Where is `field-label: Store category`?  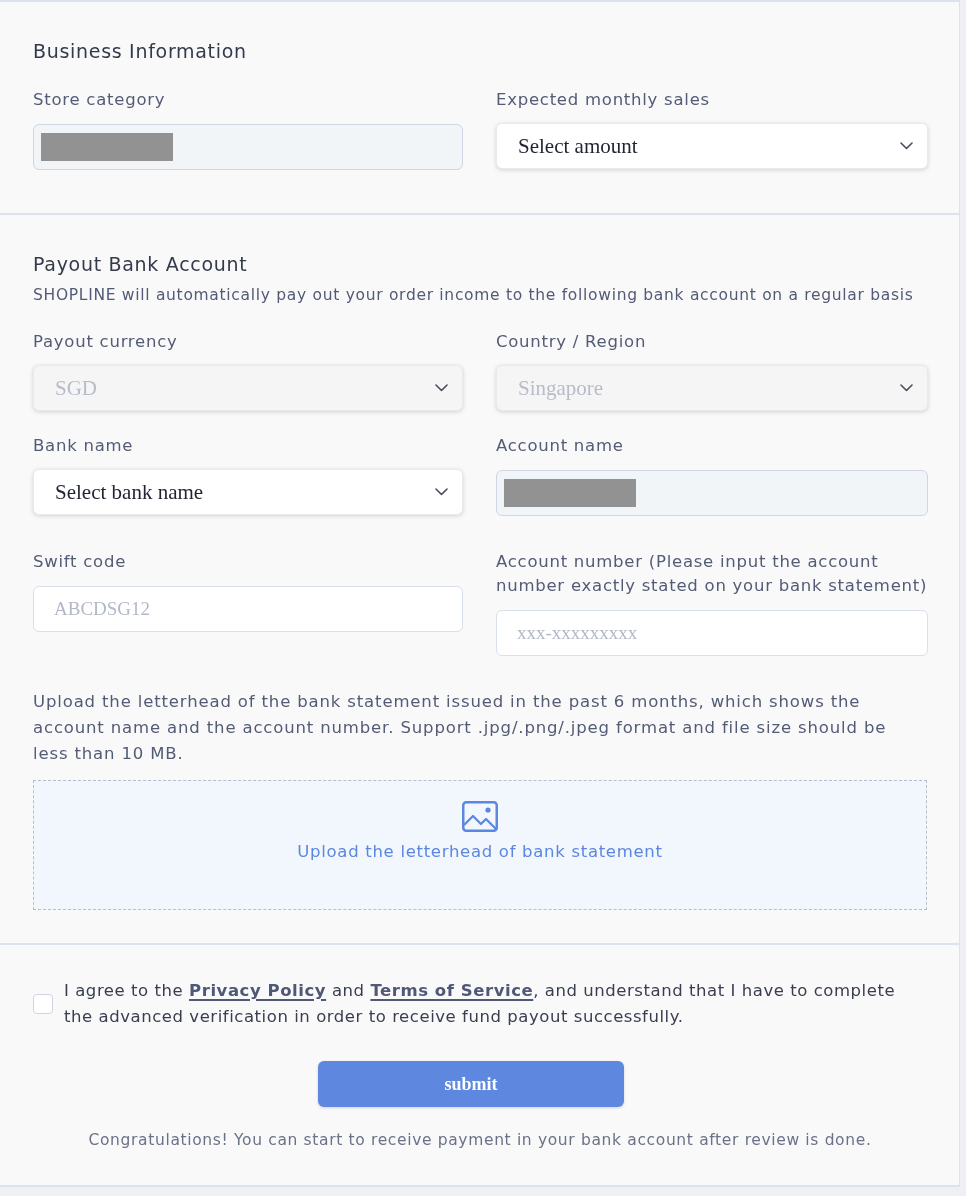
field-label: Store category is located at coordinates (100, 100).